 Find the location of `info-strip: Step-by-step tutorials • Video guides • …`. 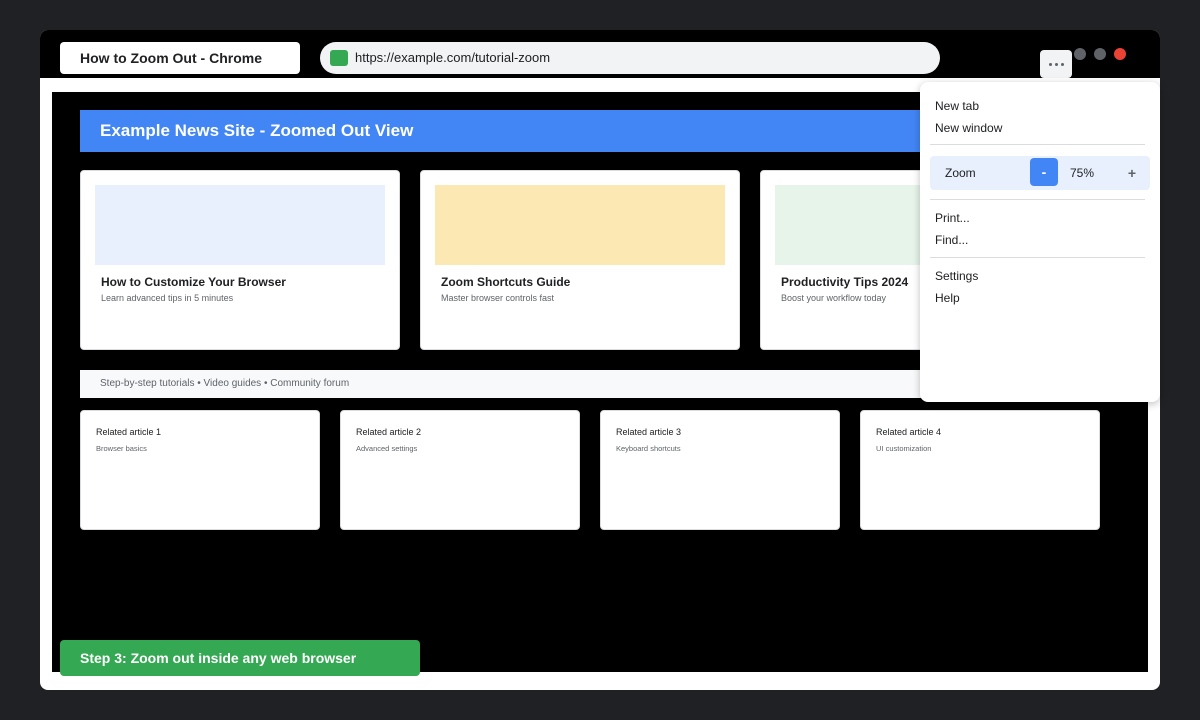

info-strip: Step-by-step tutorials • Video guides • … is located at coordinates (530, 384).